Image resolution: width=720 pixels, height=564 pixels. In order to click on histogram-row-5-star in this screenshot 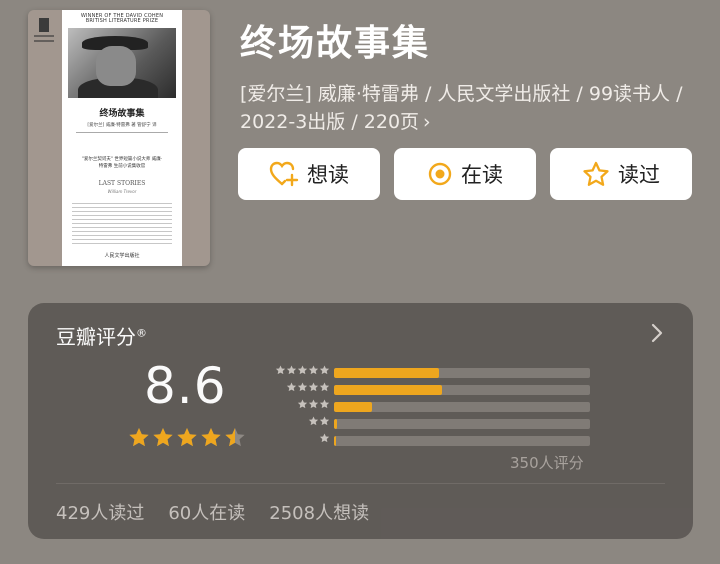, I will do `click(428, 373)`.